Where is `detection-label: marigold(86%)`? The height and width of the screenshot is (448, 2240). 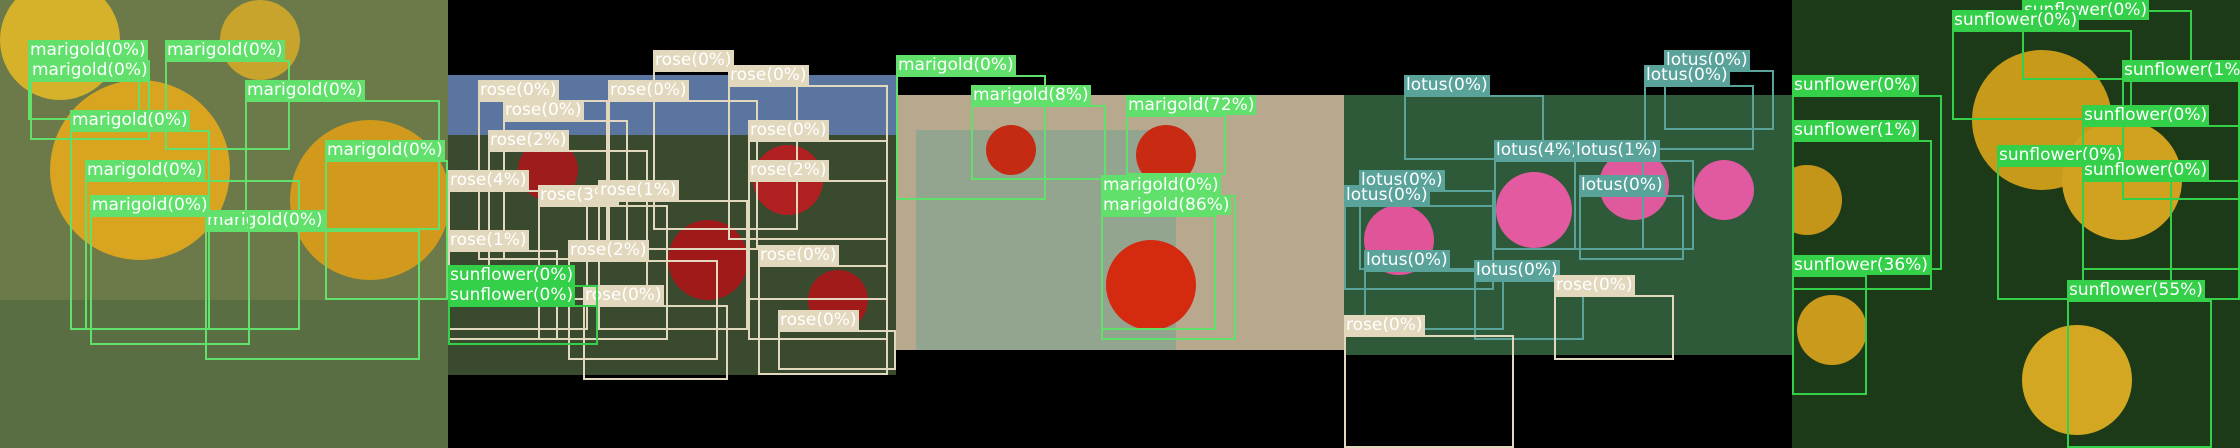
detection-label: marigold(86%) is located at coordinates (1166, 205).